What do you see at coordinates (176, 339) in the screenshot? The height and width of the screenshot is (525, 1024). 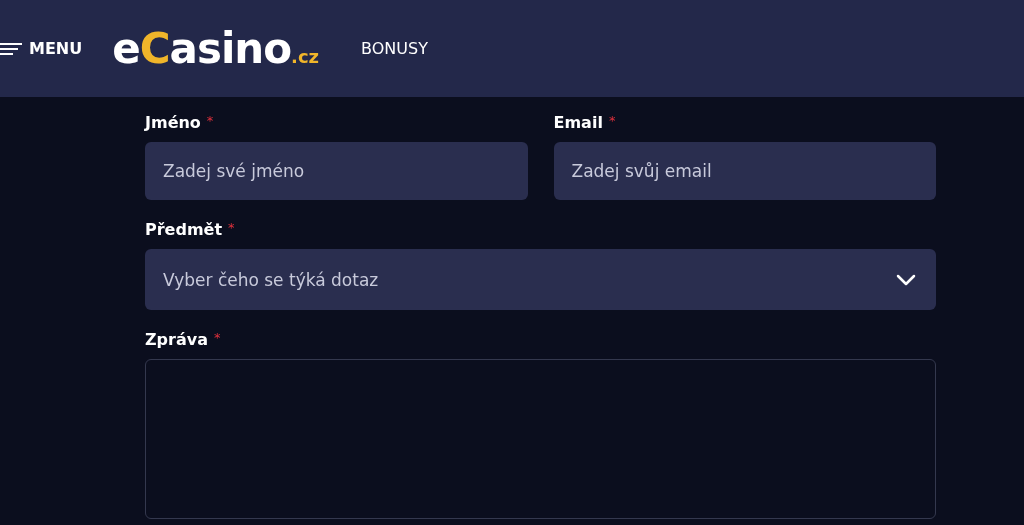 I see `field-label: Zpráva` at bounding box center [176, 339].